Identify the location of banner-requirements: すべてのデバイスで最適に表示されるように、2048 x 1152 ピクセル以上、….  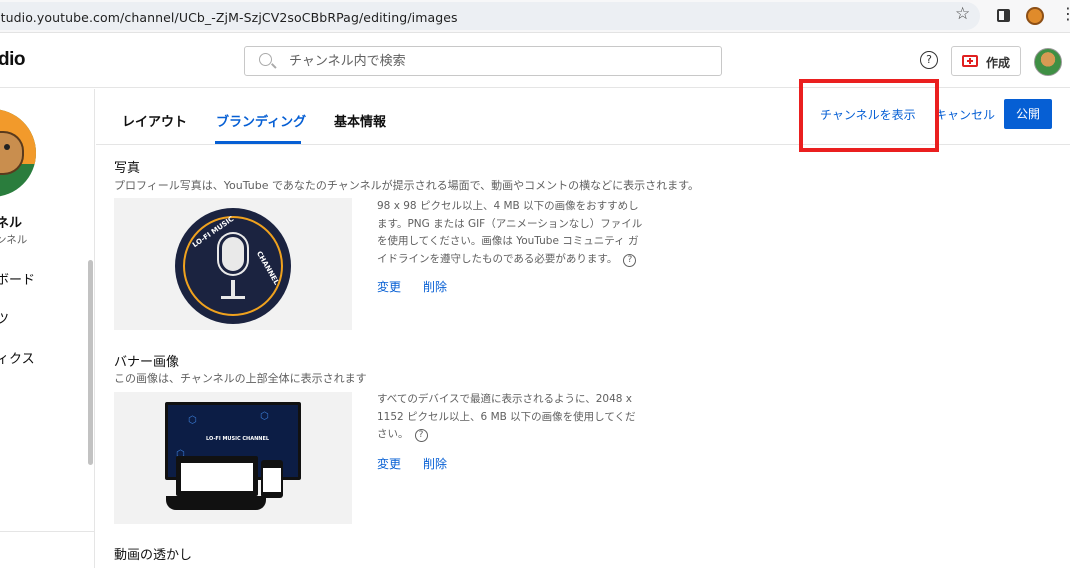
(511, 417).